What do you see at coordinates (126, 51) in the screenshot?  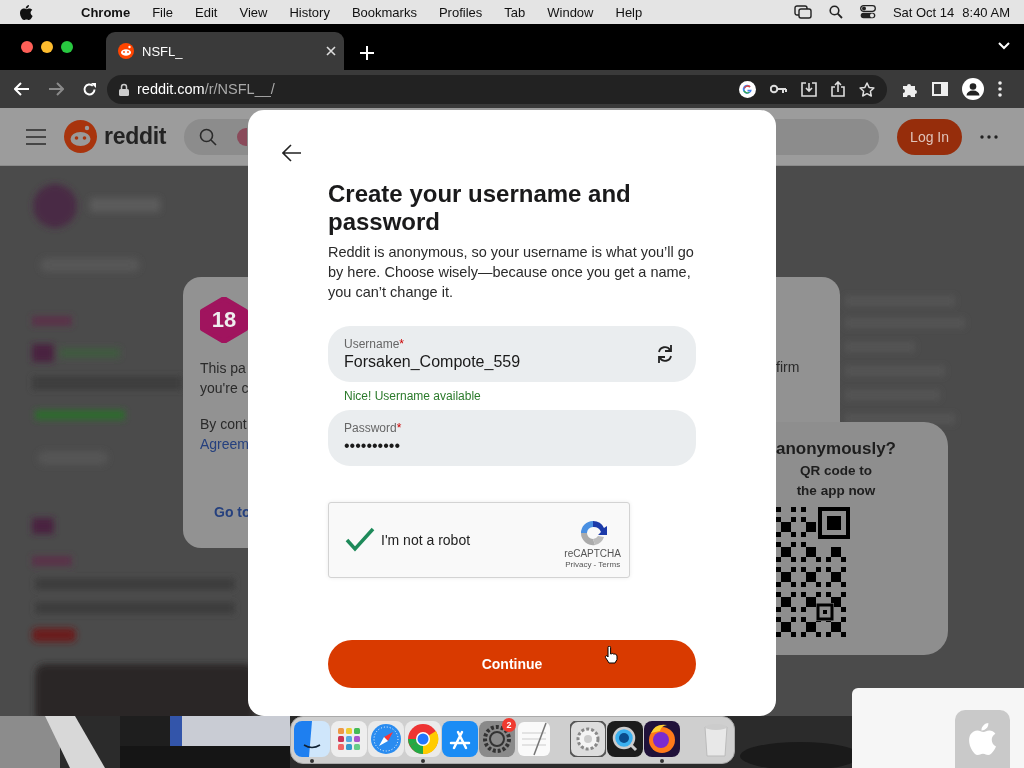 I see `alien-favicon-icon` at bounding box center [126, 51].